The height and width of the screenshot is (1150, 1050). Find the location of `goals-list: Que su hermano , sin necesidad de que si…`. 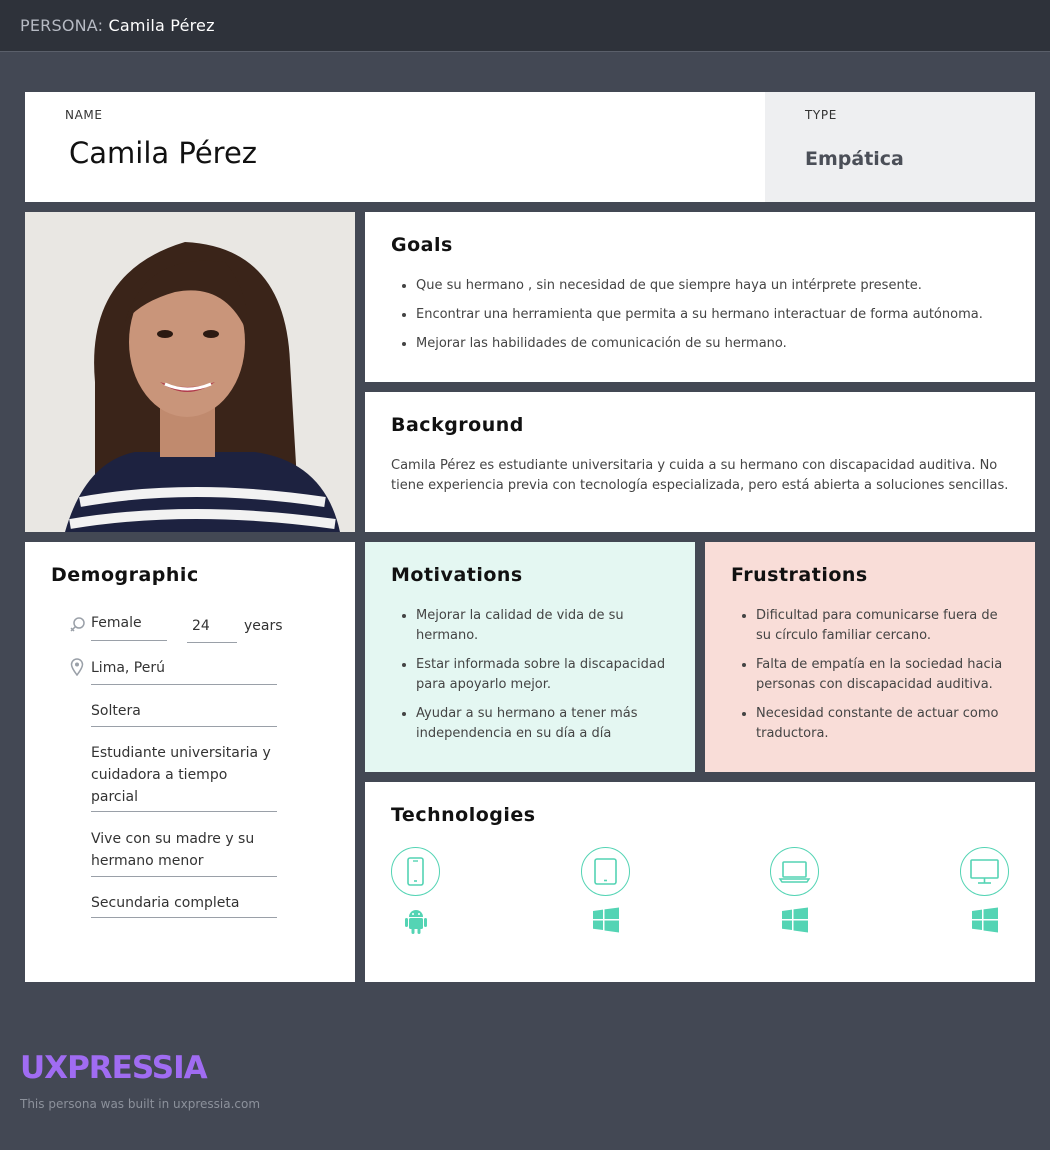

goals-list: Que su hermano , sin necesidad de que si… is located at coordinates (716, 319).